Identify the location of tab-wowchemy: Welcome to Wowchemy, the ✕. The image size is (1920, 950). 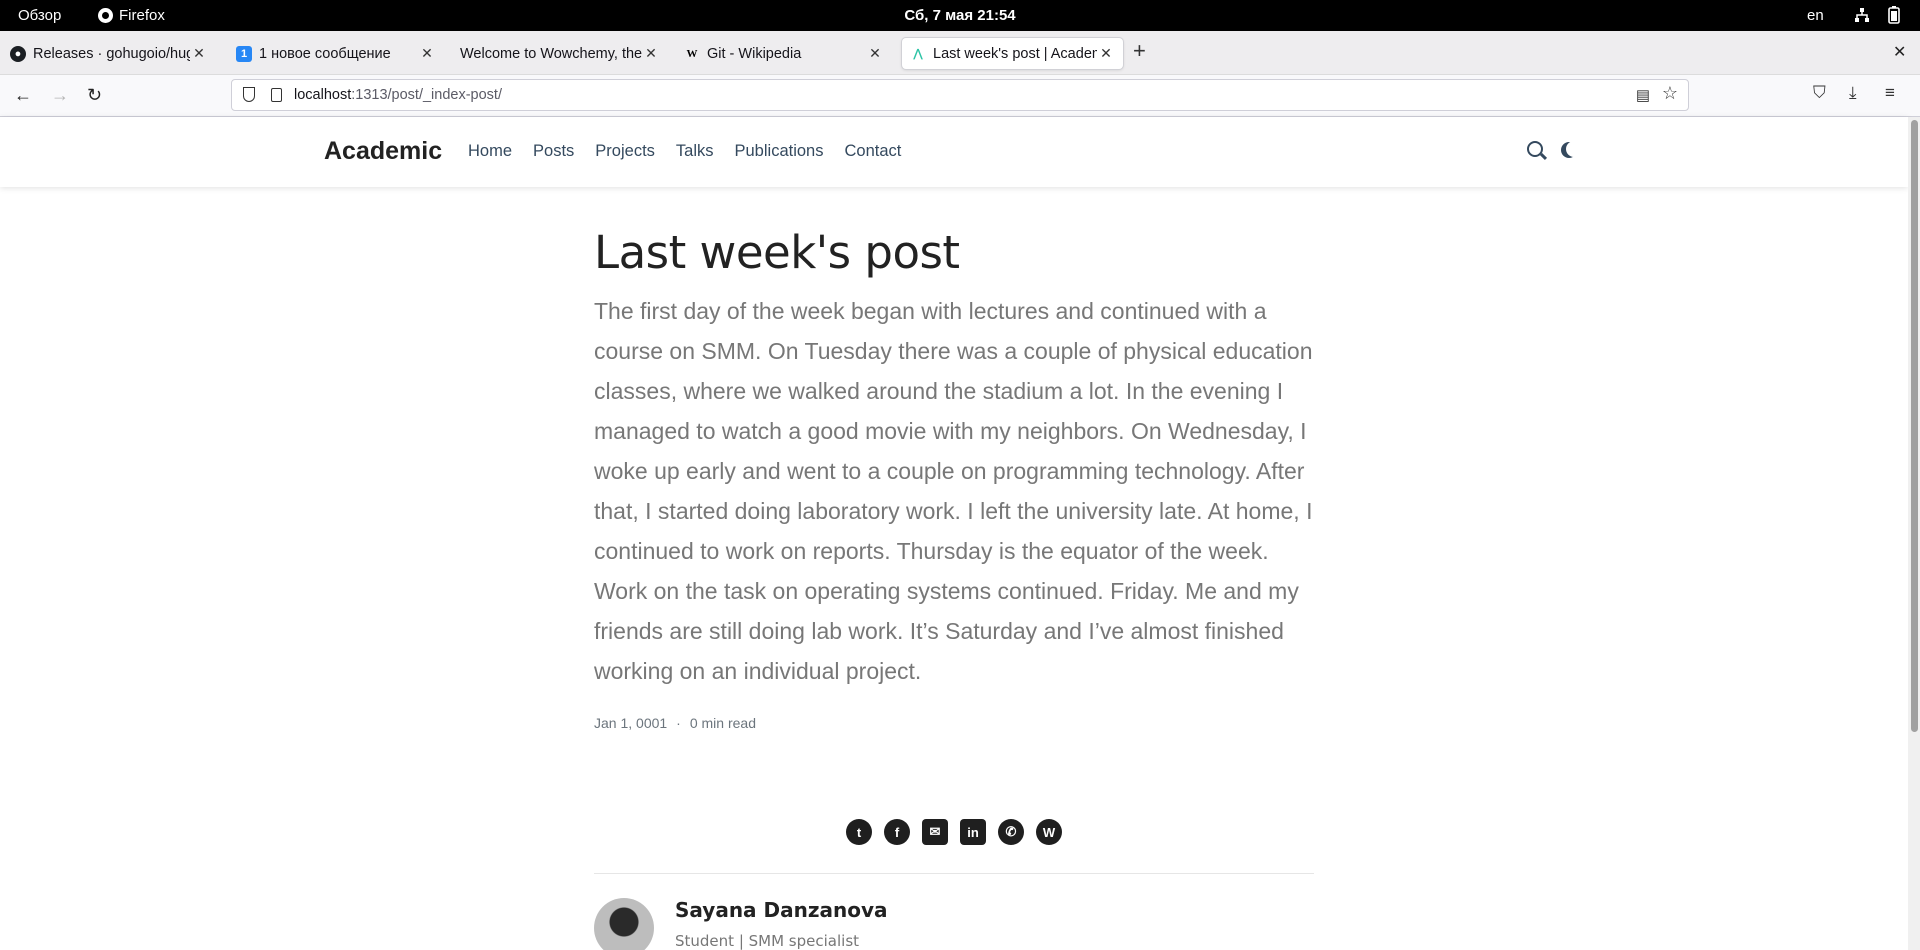
(560, 53).